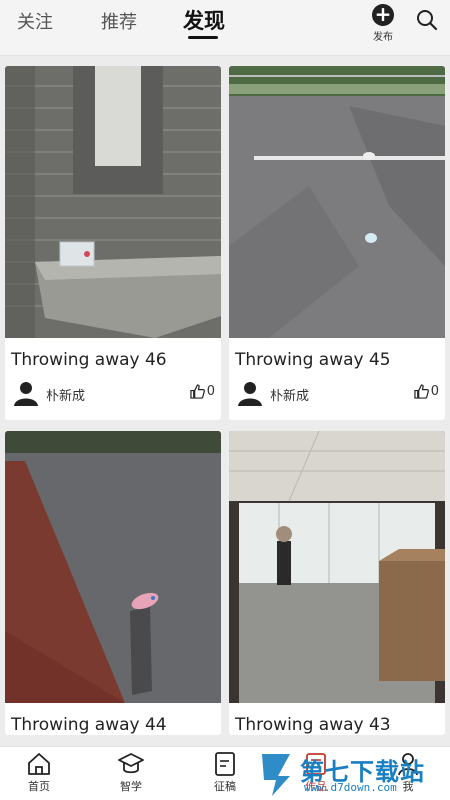 The width and height of the screenshot is (450, 800). What do you see at coordinates (131, 786) in the screenshot?
I see `nav-label: 智学` at bounding box center [131, 786].